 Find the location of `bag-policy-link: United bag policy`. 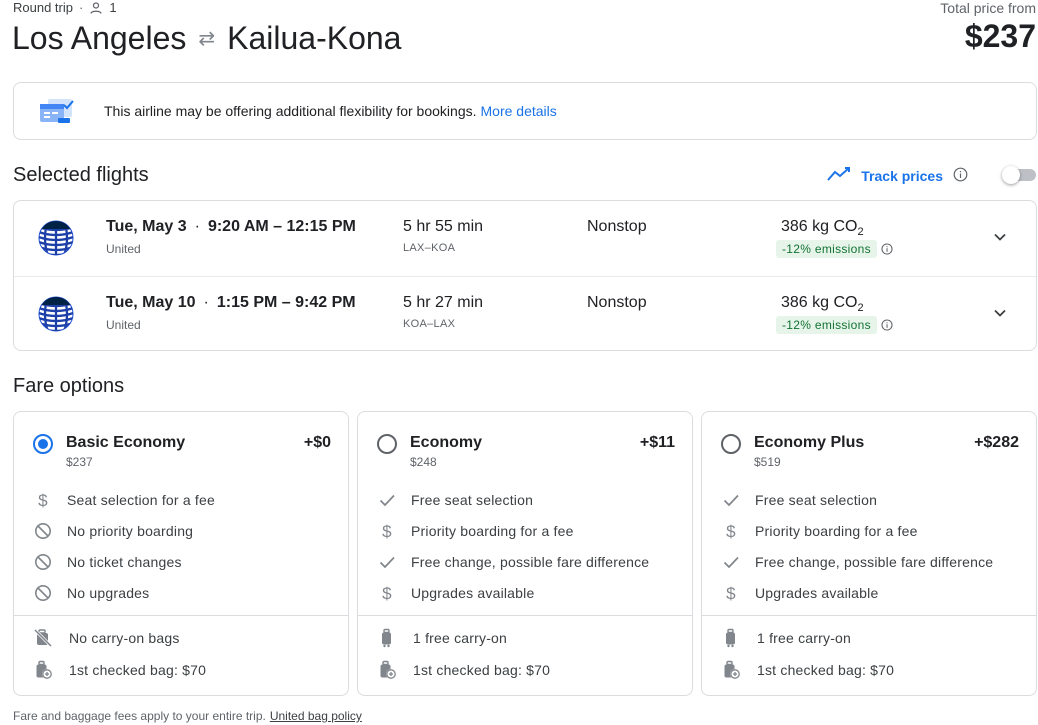

bag-policy-link: United bag policy is located at coordinates (316, 716).